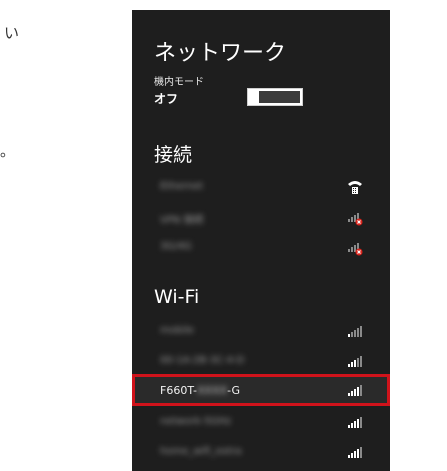 The width and height of the screenshot is (447, 471). Describe the element at coordinates (177, 330) in the screenshot. I see `wifi-network-name: mobile` at that location.